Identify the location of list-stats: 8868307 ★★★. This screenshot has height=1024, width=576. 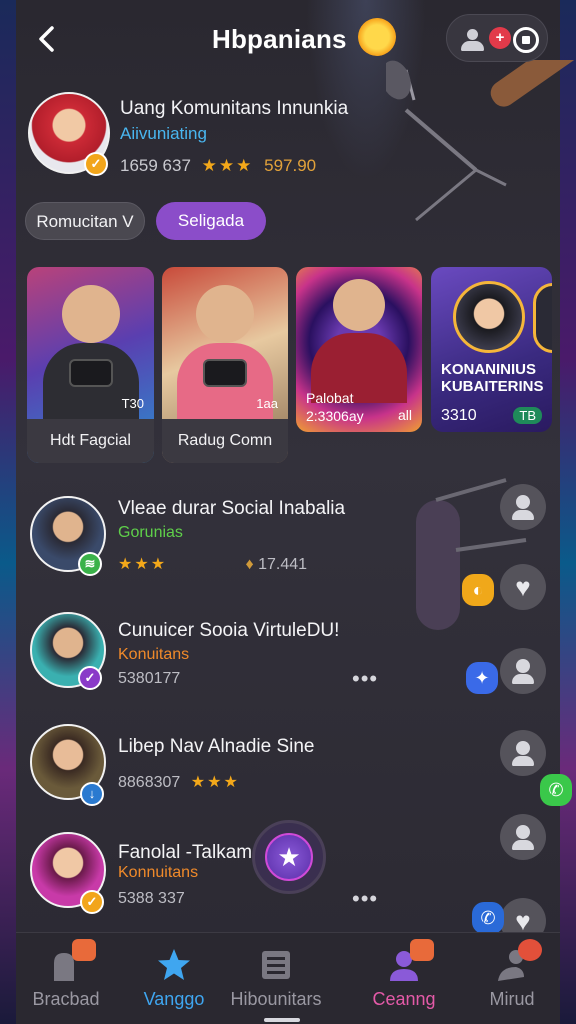
(179, 782).